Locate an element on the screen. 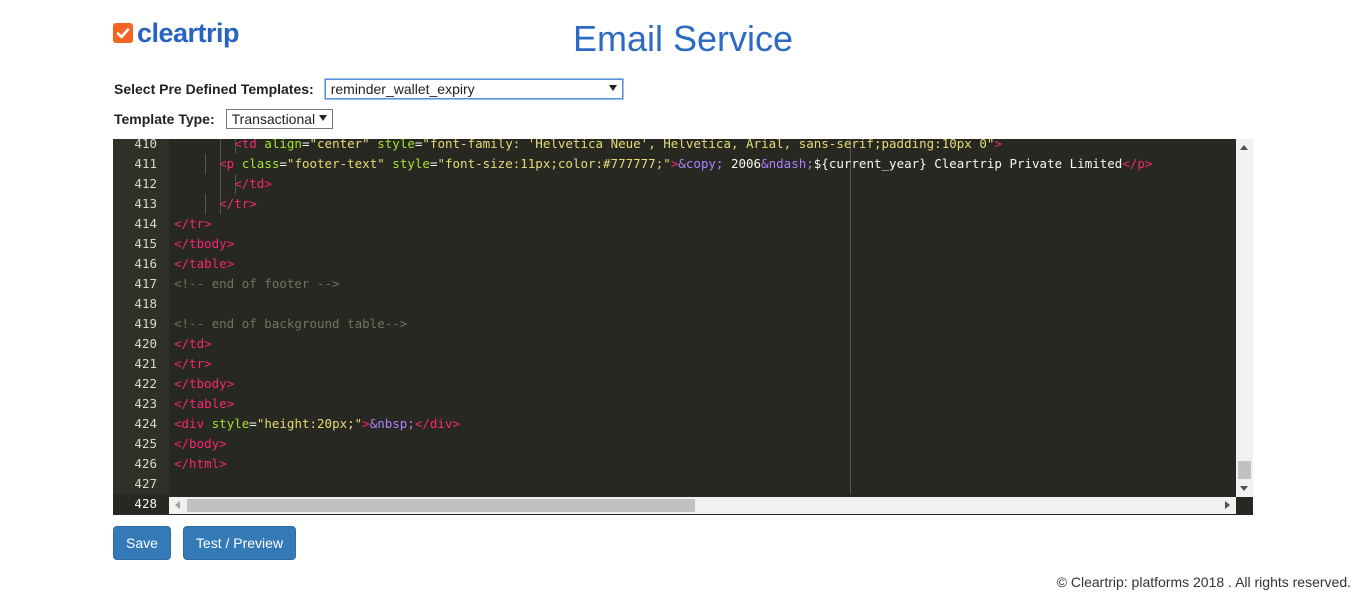 The width and height of the screenshot is (1366, 613). editor-vertical-scrollbar is located at coordinates (1244, 318).